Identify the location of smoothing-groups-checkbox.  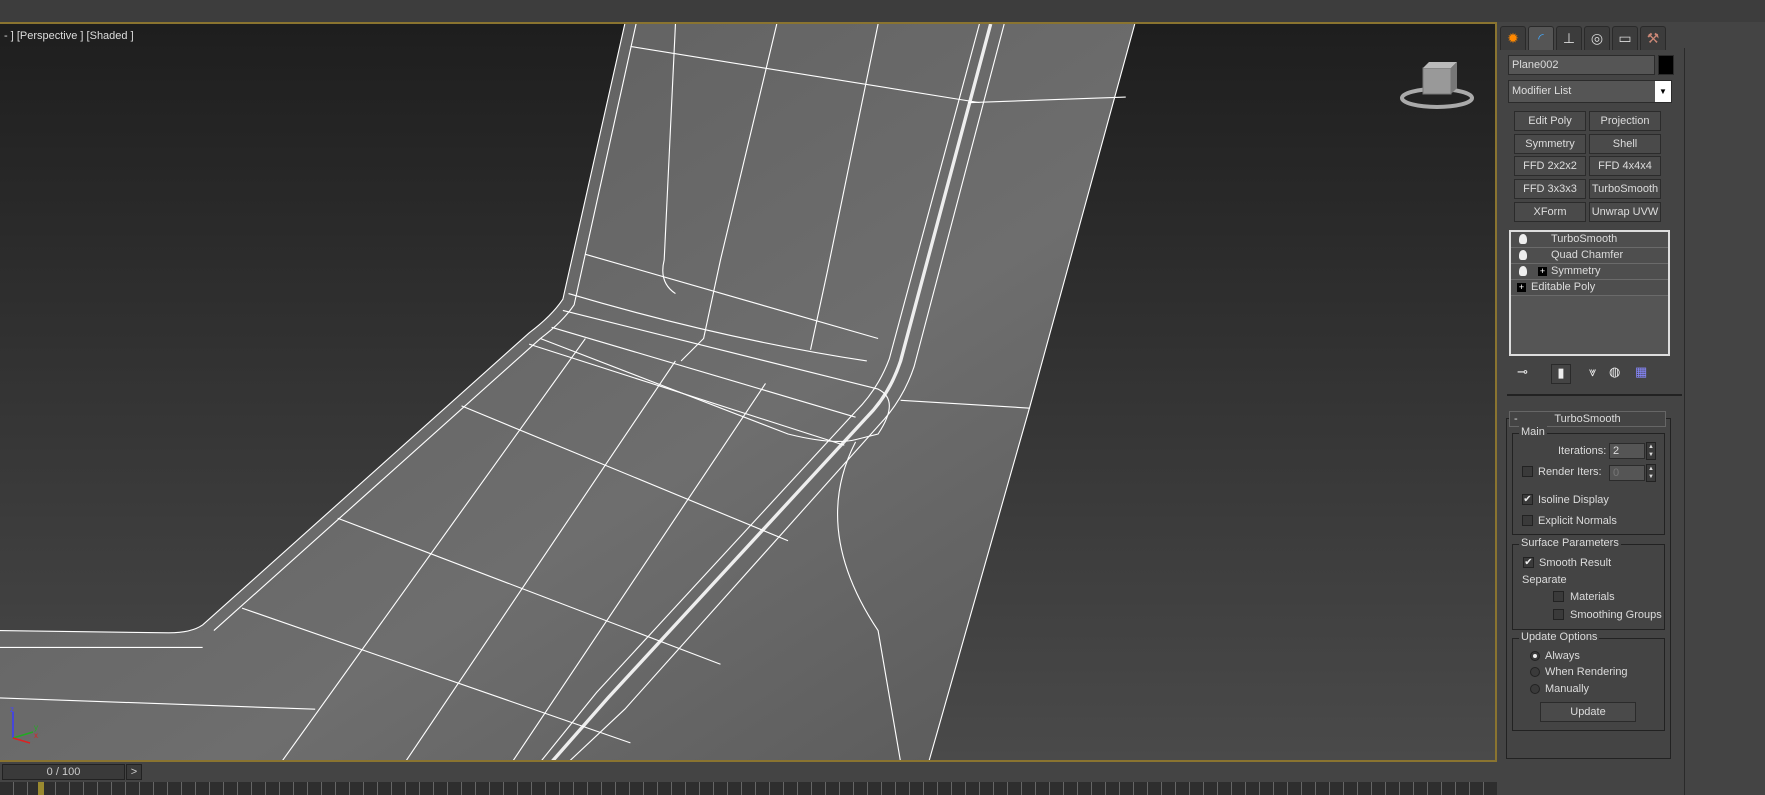
(1558, 614).